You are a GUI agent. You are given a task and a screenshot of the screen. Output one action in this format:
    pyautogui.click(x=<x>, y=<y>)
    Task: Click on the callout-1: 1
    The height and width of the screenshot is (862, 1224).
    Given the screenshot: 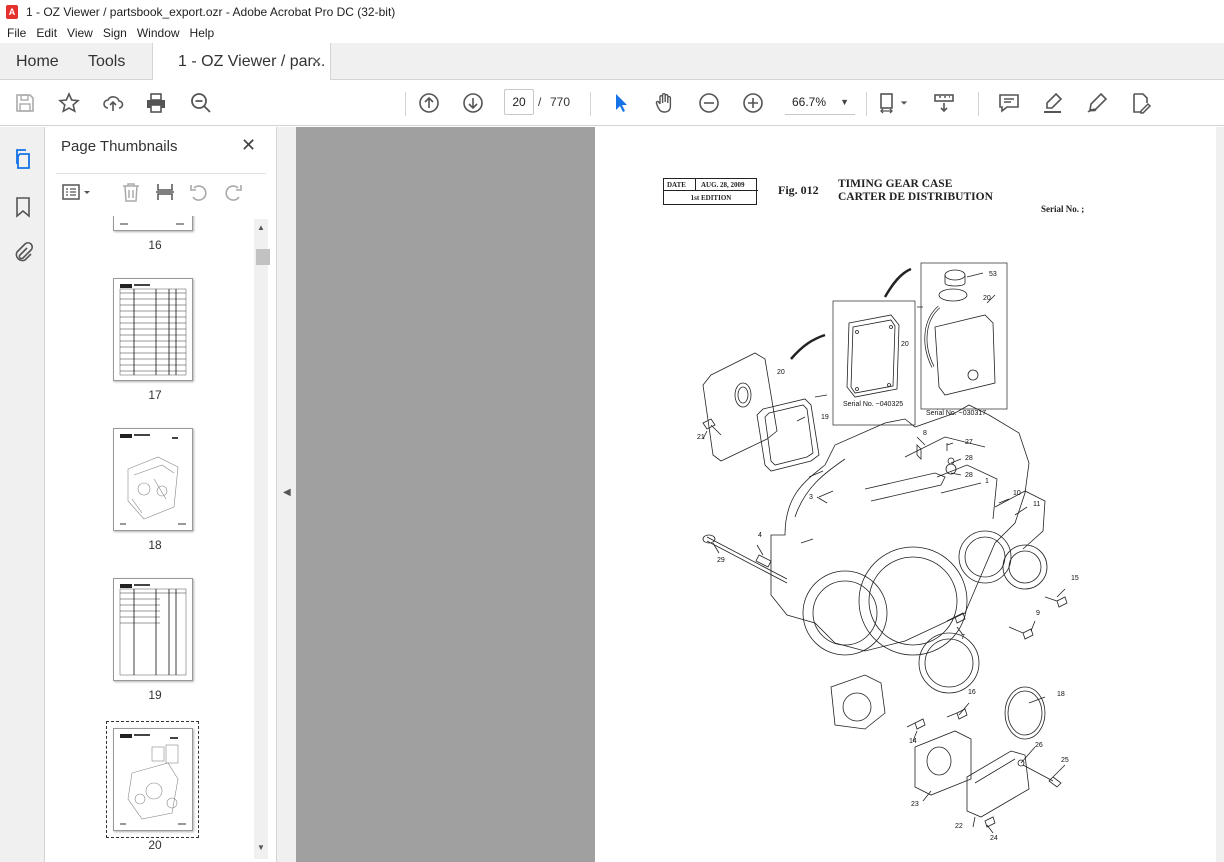 What is the action you would take?
    pyautogui.click(x=987, y=481)
    